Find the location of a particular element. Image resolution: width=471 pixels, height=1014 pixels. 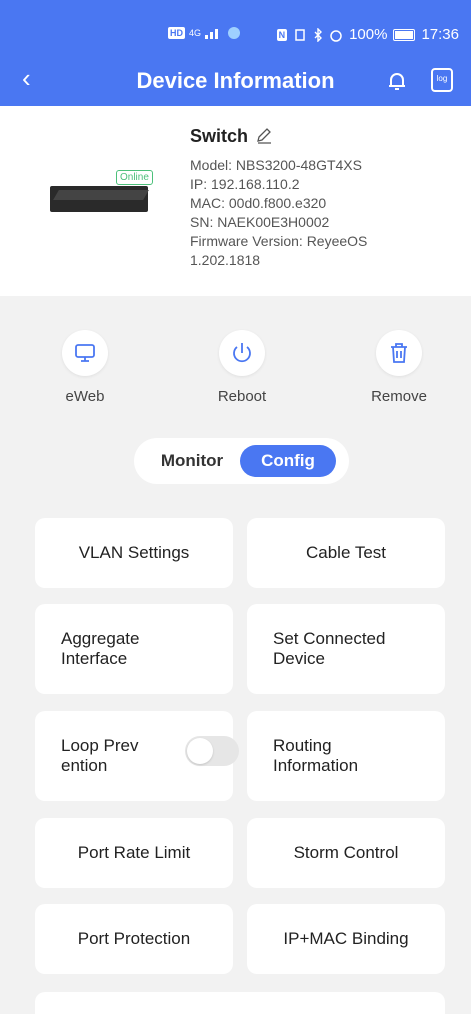

storm-control-card: Storm Control is located at coordinates (346, 853).